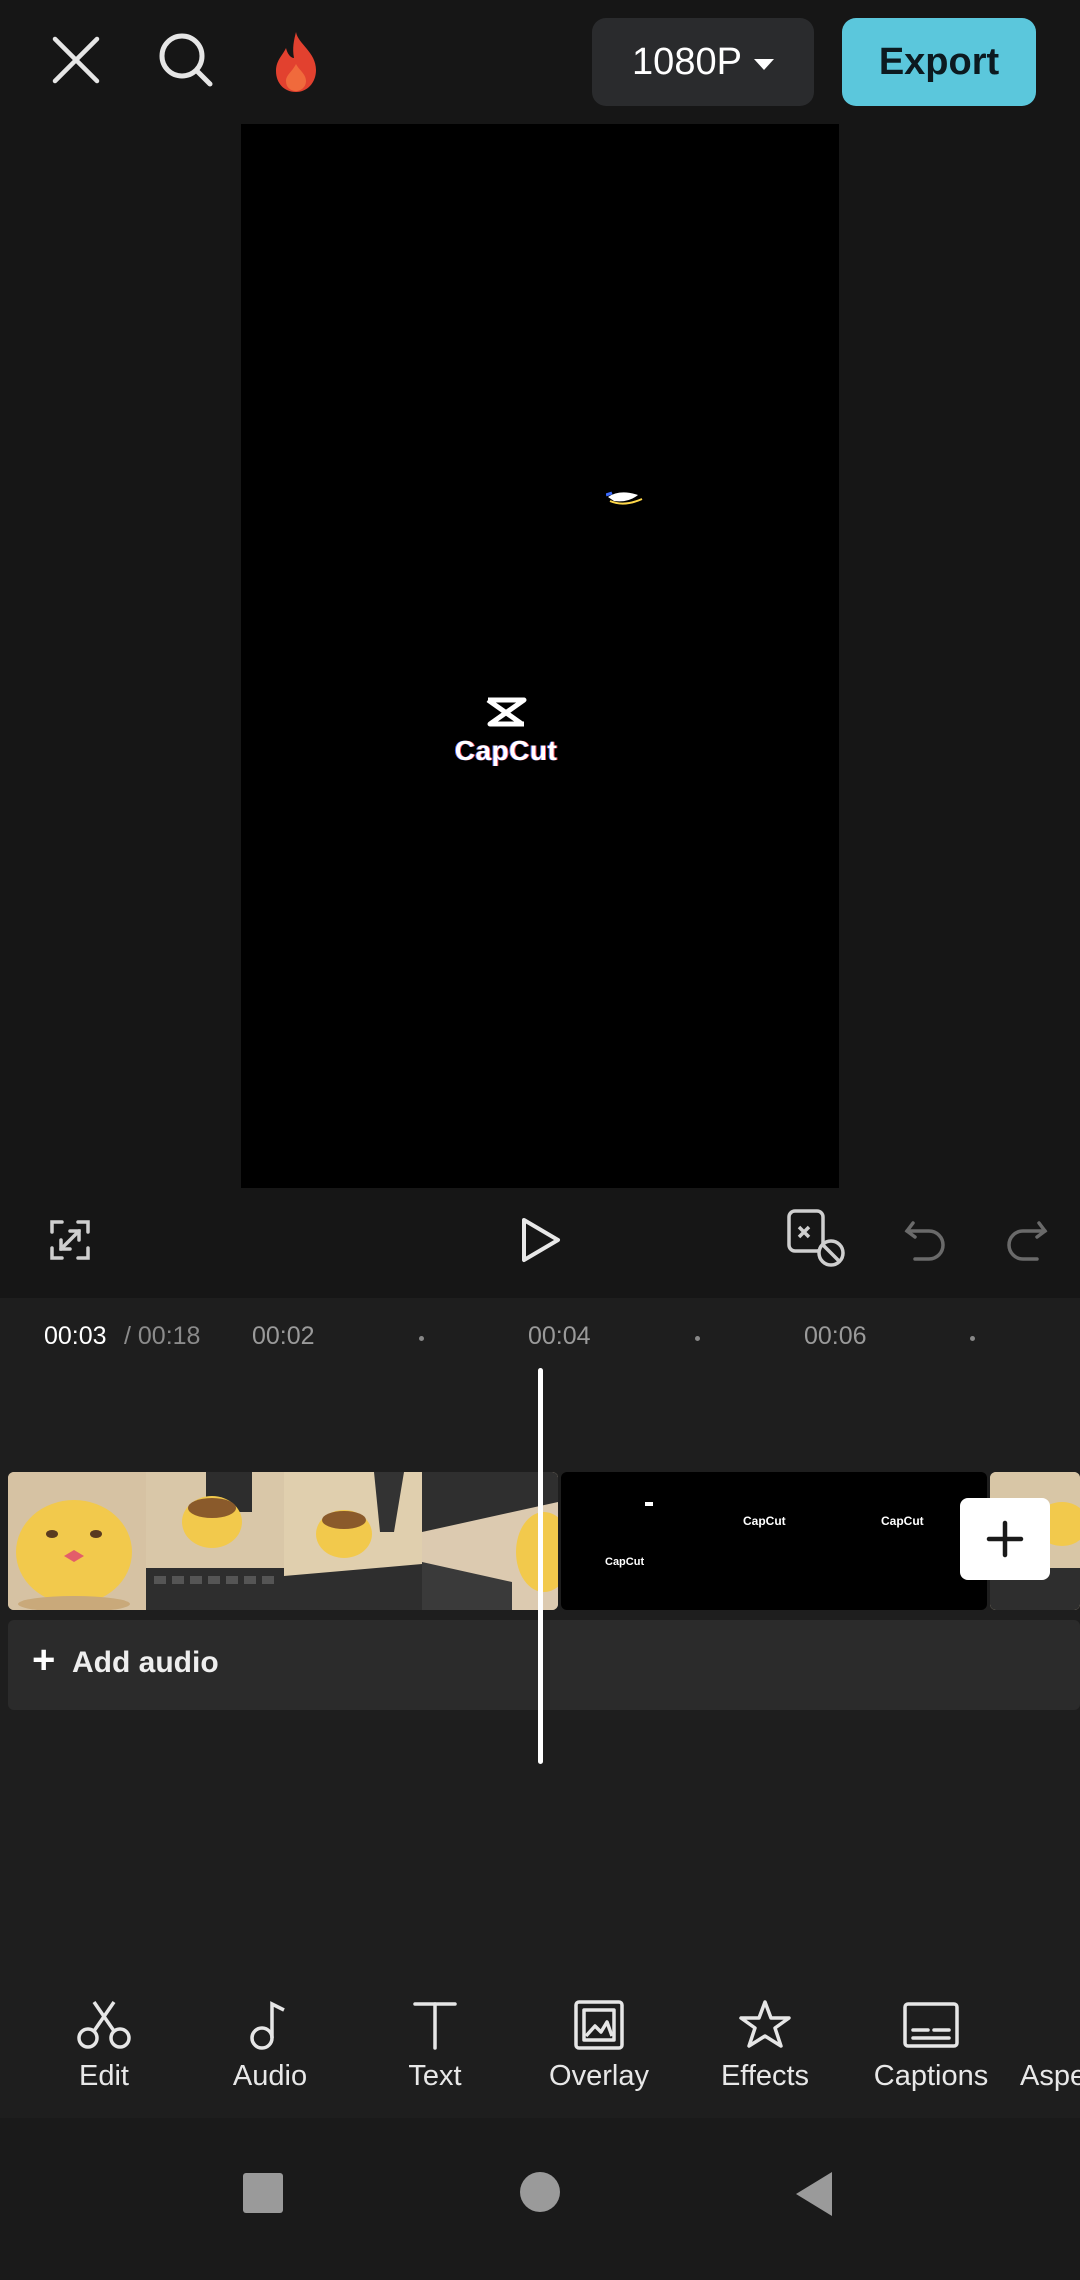  I want to click on play-button, so click(540, 1240).